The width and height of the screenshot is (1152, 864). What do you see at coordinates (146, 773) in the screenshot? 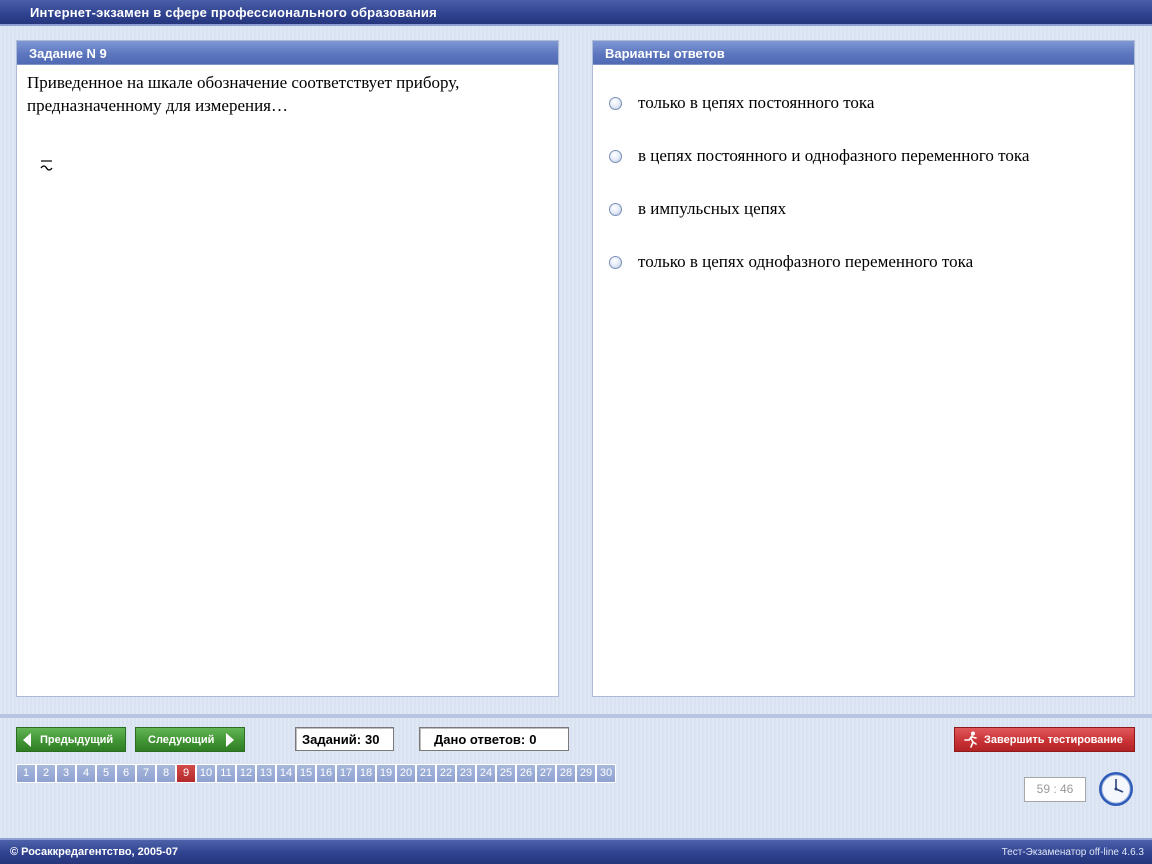
I see `task-number-7: 7` at bounding box center [146, 773].